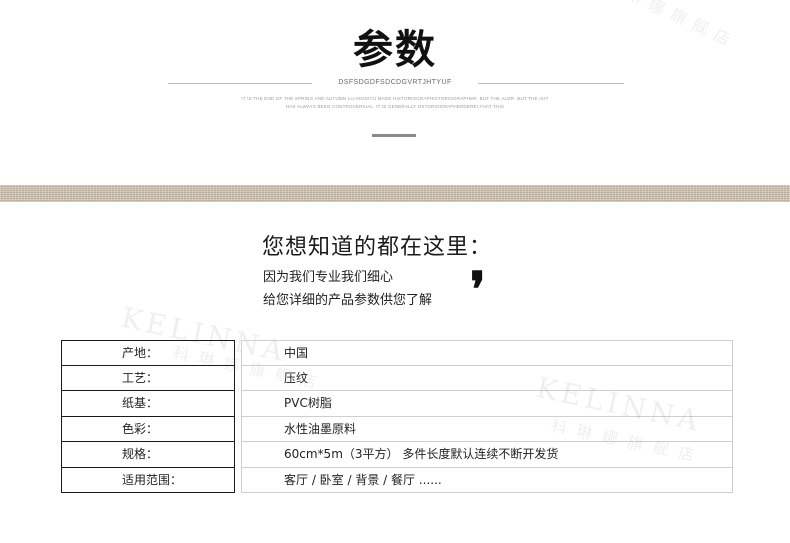 The width and height of the screenshot is (790, 543). What do you see at coordinates (394, 135) in the screenshot?
I see `accent-bar` at bounding box center [394, 135].